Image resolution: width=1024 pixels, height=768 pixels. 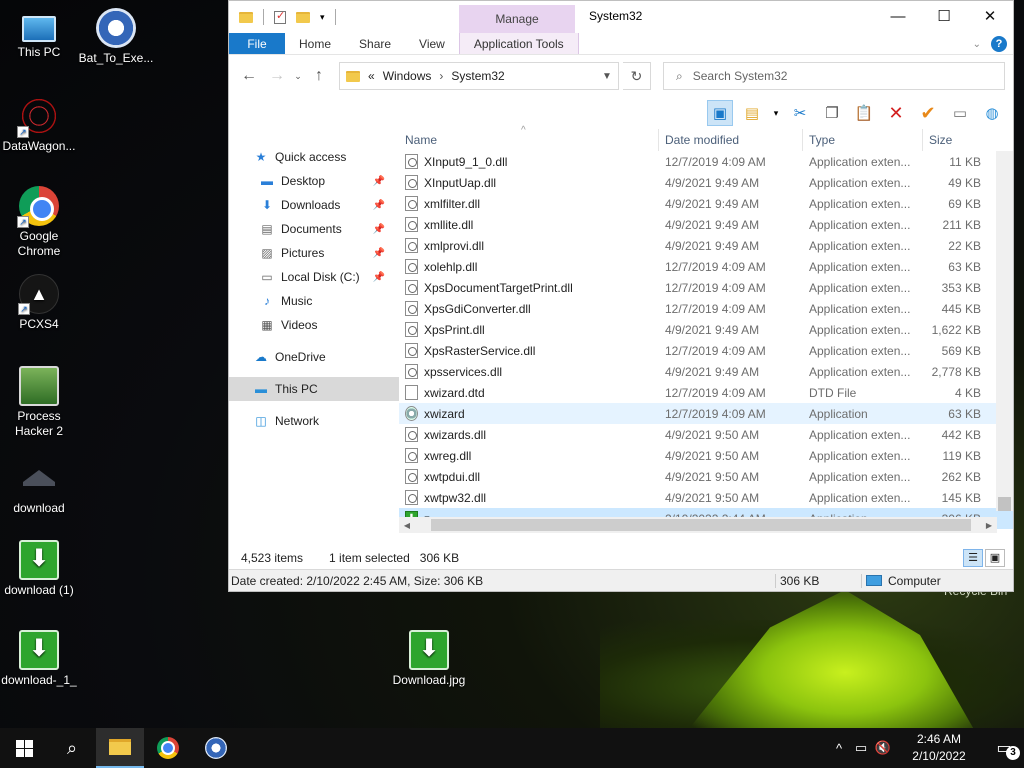 I want to click on desktop-icon-download-_1_: ⬇ download-_1_, so click(x=39, y=659).